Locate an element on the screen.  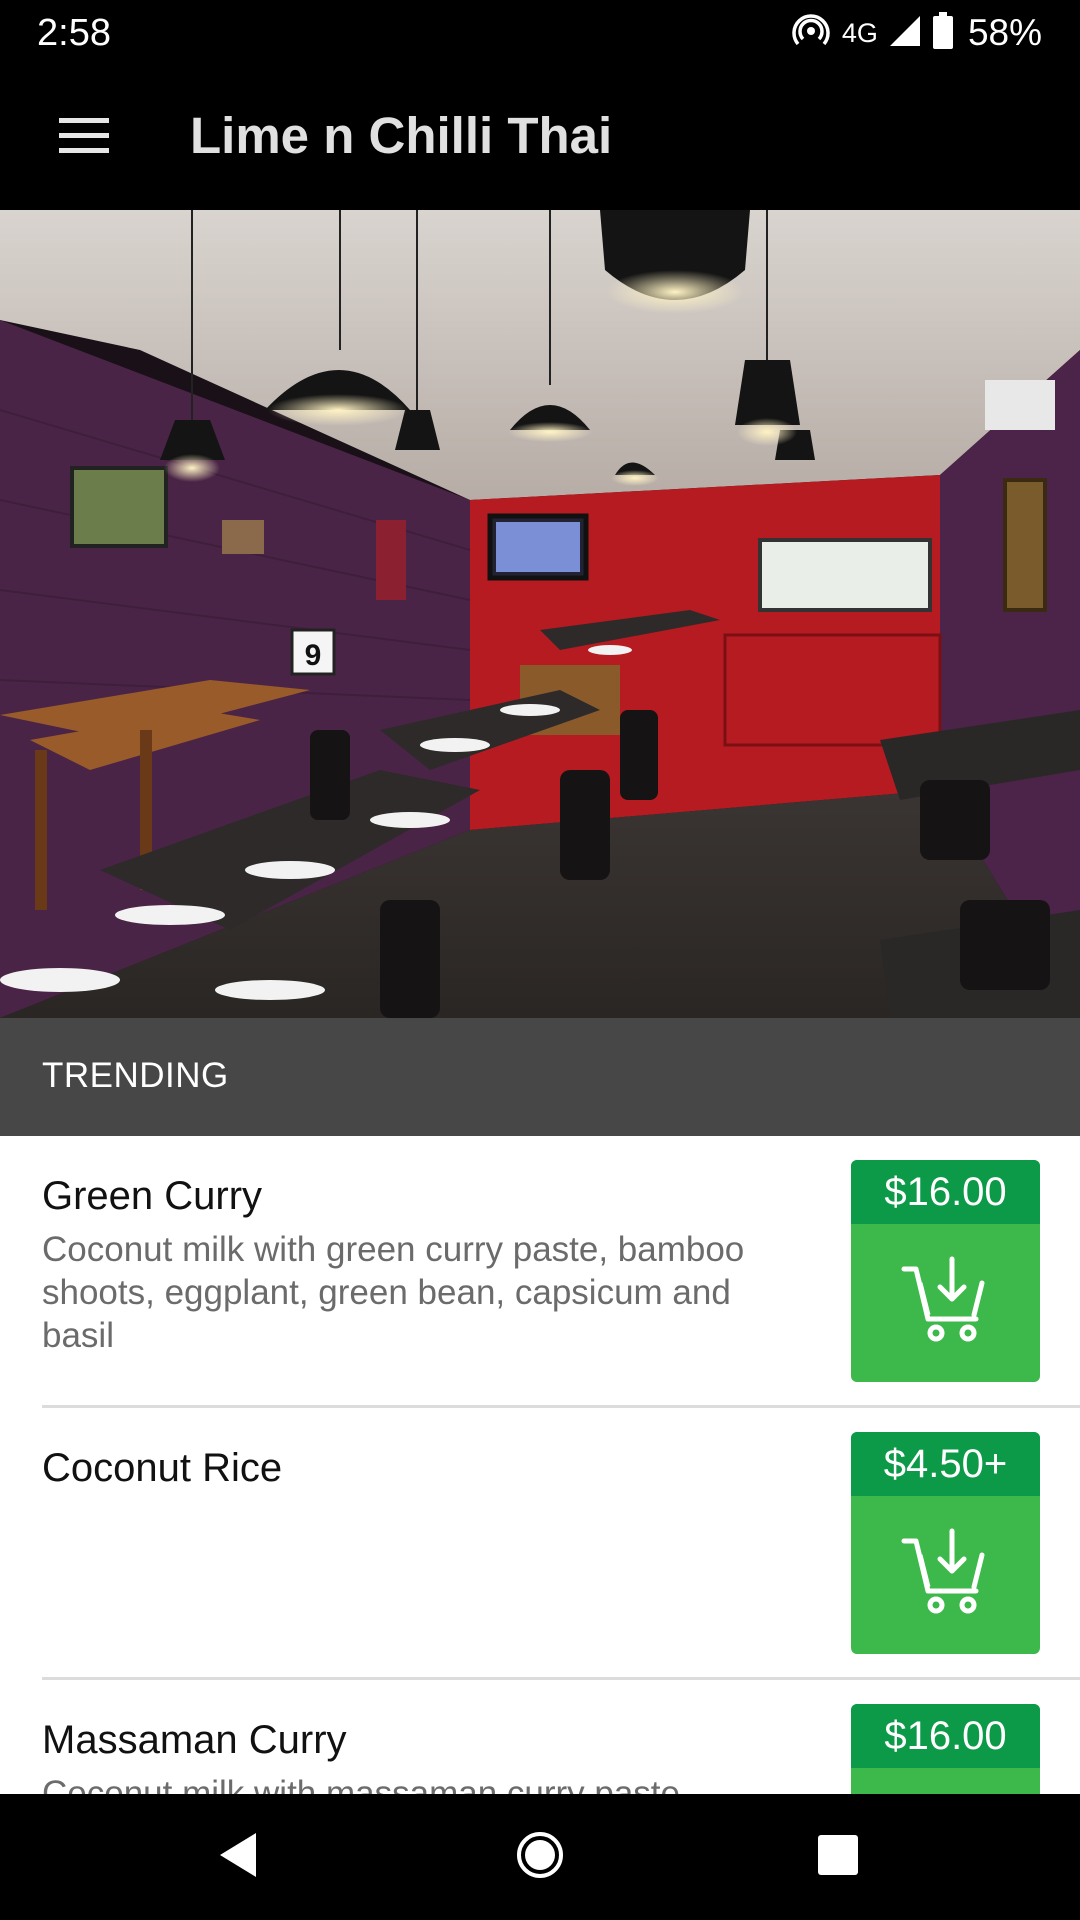
recents-square-icon is located at coordinates (838, 1857).